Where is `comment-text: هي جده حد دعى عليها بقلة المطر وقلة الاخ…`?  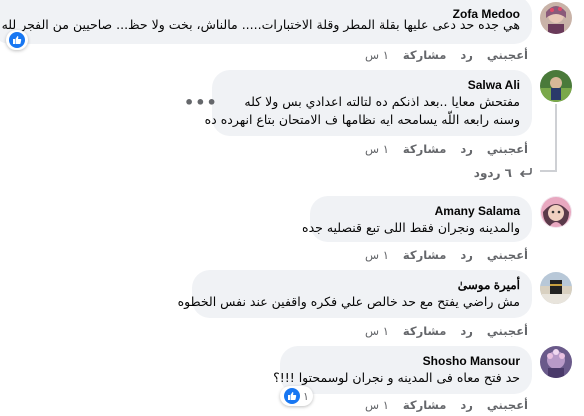
comment-text: هي جده حد دعى عليها بقلة المطر وقلة الاخ… is located at coordinates (260, 24).